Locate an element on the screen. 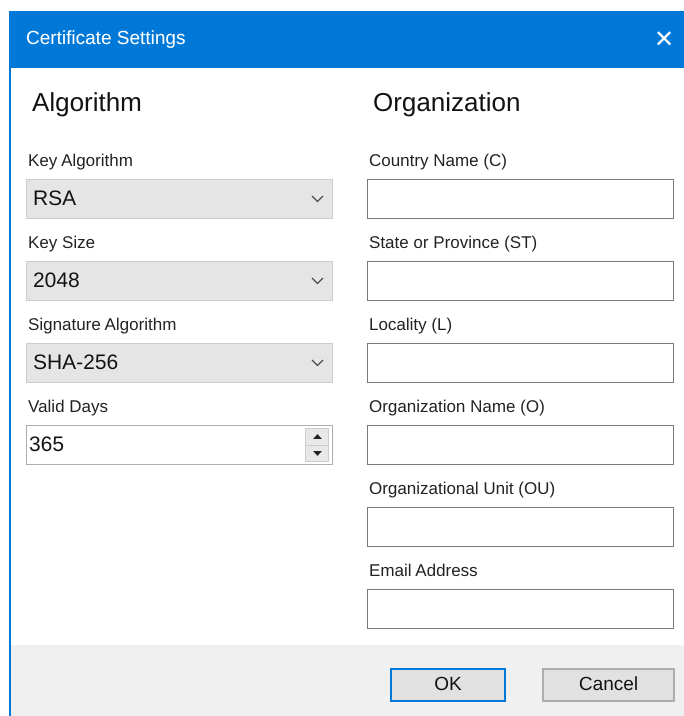 Image resolution: width=684 pixels, height=716 pixels. field-label: Key Algorithm is located at coordinates (80, 161).